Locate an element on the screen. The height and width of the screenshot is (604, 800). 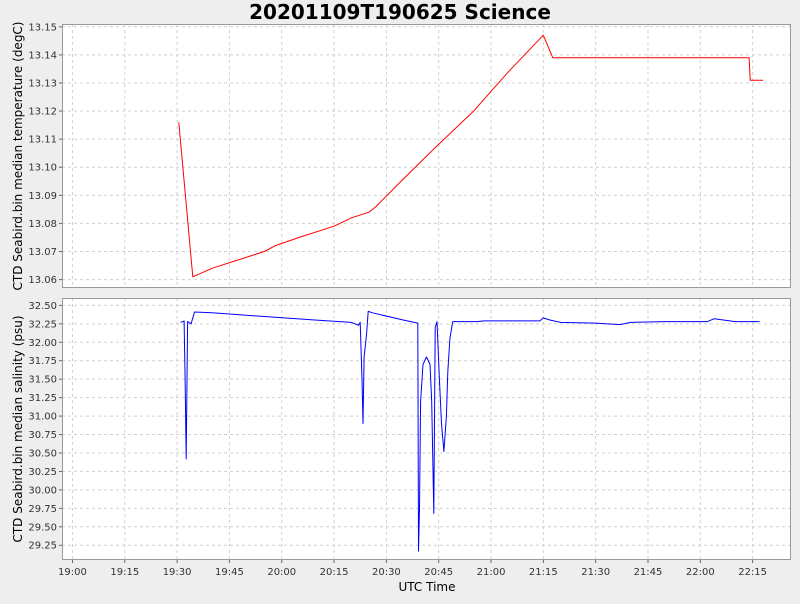
y-tick-label: 31.00 is located at coordinates (42, 417).